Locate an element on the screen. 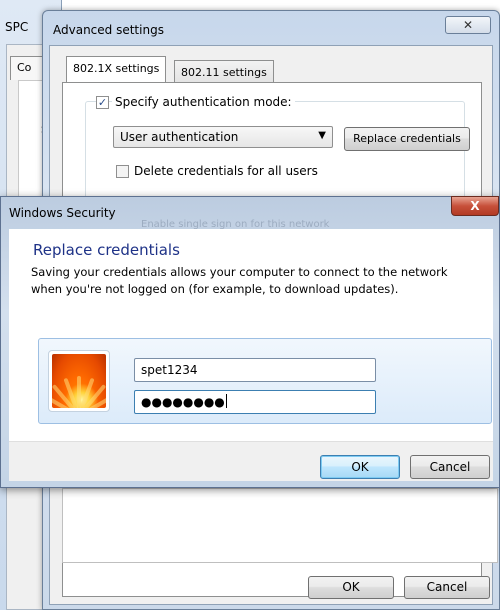 The image size is (500, 610). replace-credentials-button: Replace credentials is located at coordinates (407, 139).